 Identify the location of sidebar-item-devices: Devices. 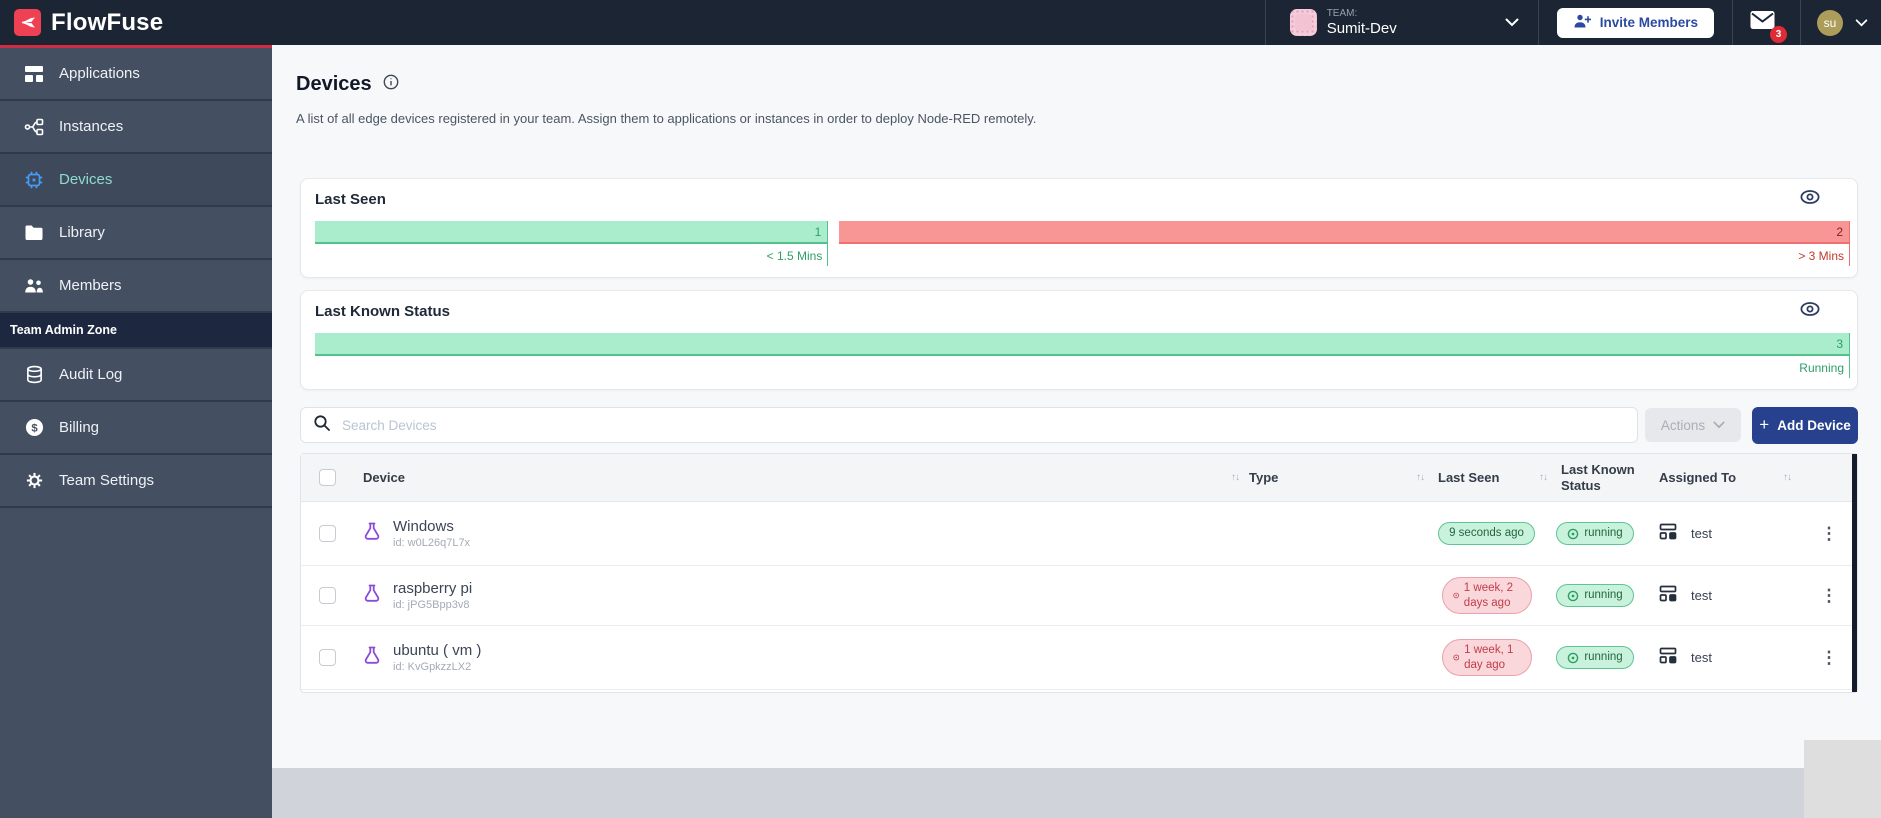
(136, 180).